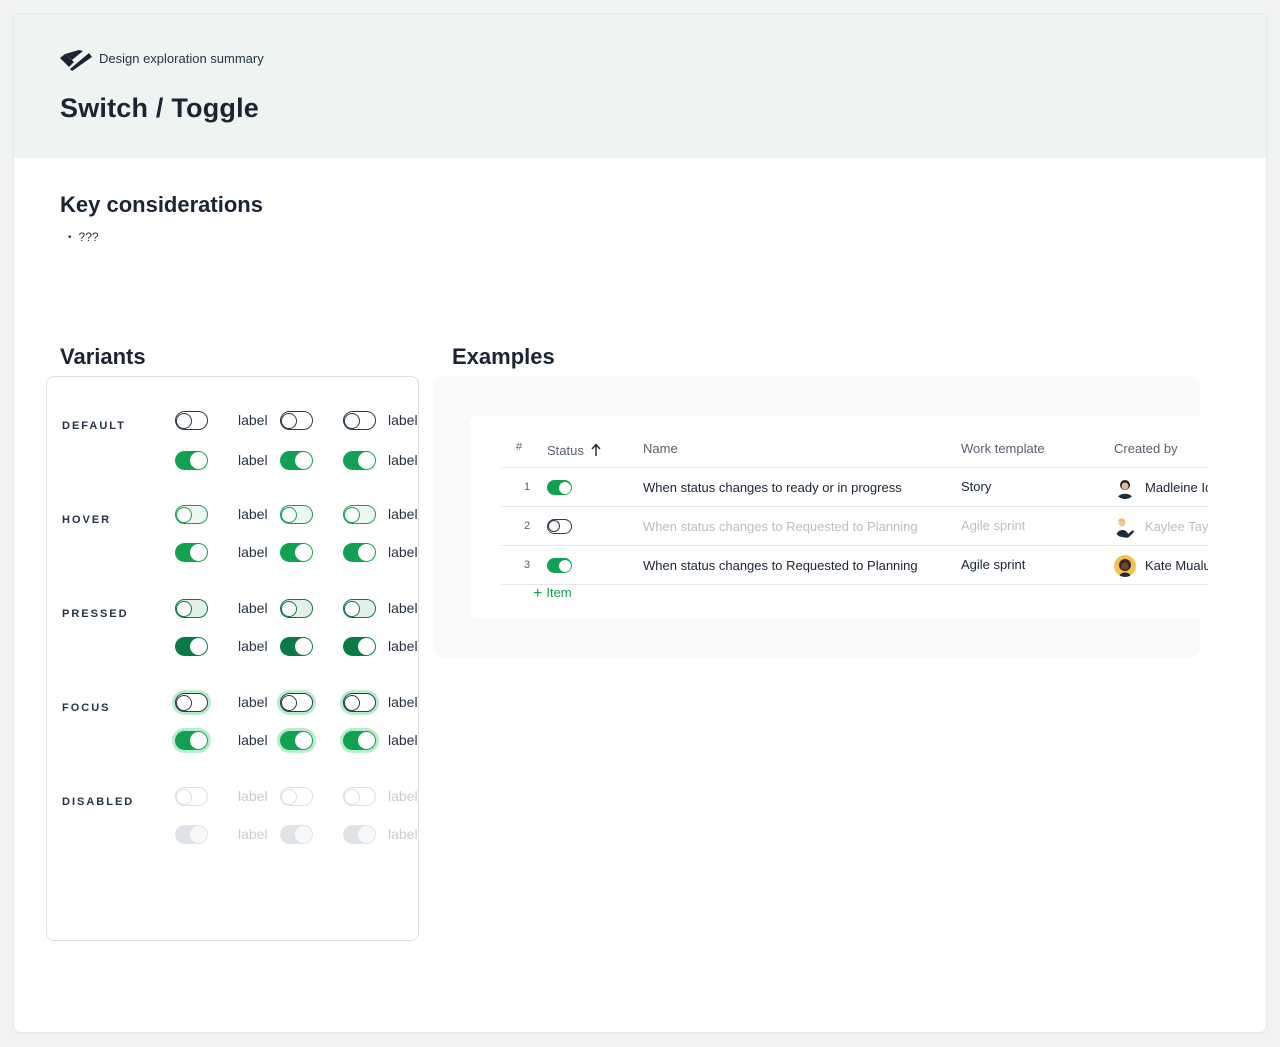 The width and height of the screenshot is (1280, 1047). I want to click on column-header-status: Status, so click(574, 449).